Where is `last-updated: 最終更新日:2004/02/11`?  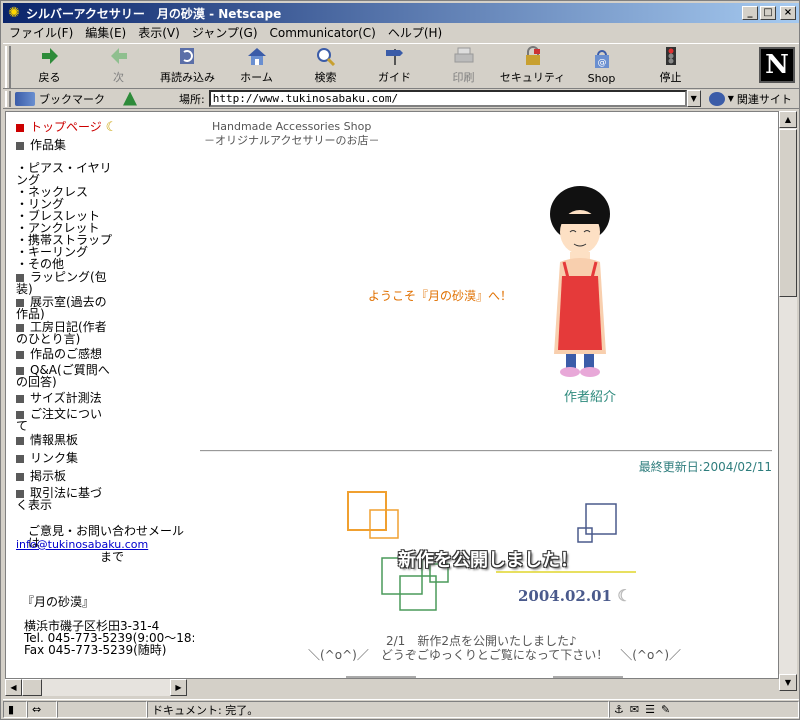
last-updated: 最終更新日:2004/02/11 is located at coordinates (705, 467).